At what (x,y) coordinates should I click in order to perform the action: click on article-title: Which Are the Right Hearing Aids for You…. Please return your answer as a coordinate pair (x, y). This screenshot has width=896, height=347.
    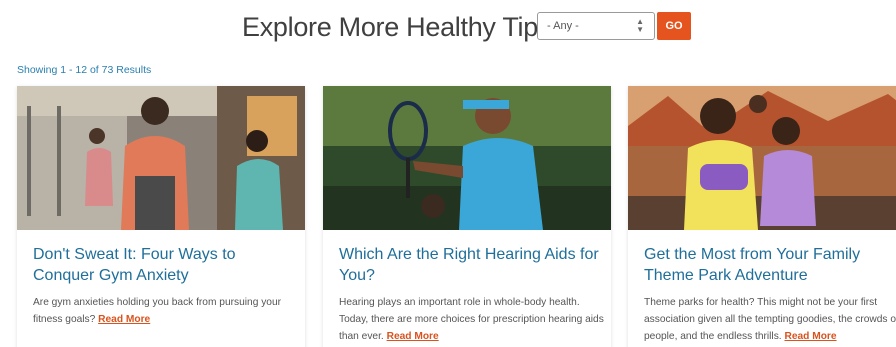
    Looking at the image, I should click on (470, 265).